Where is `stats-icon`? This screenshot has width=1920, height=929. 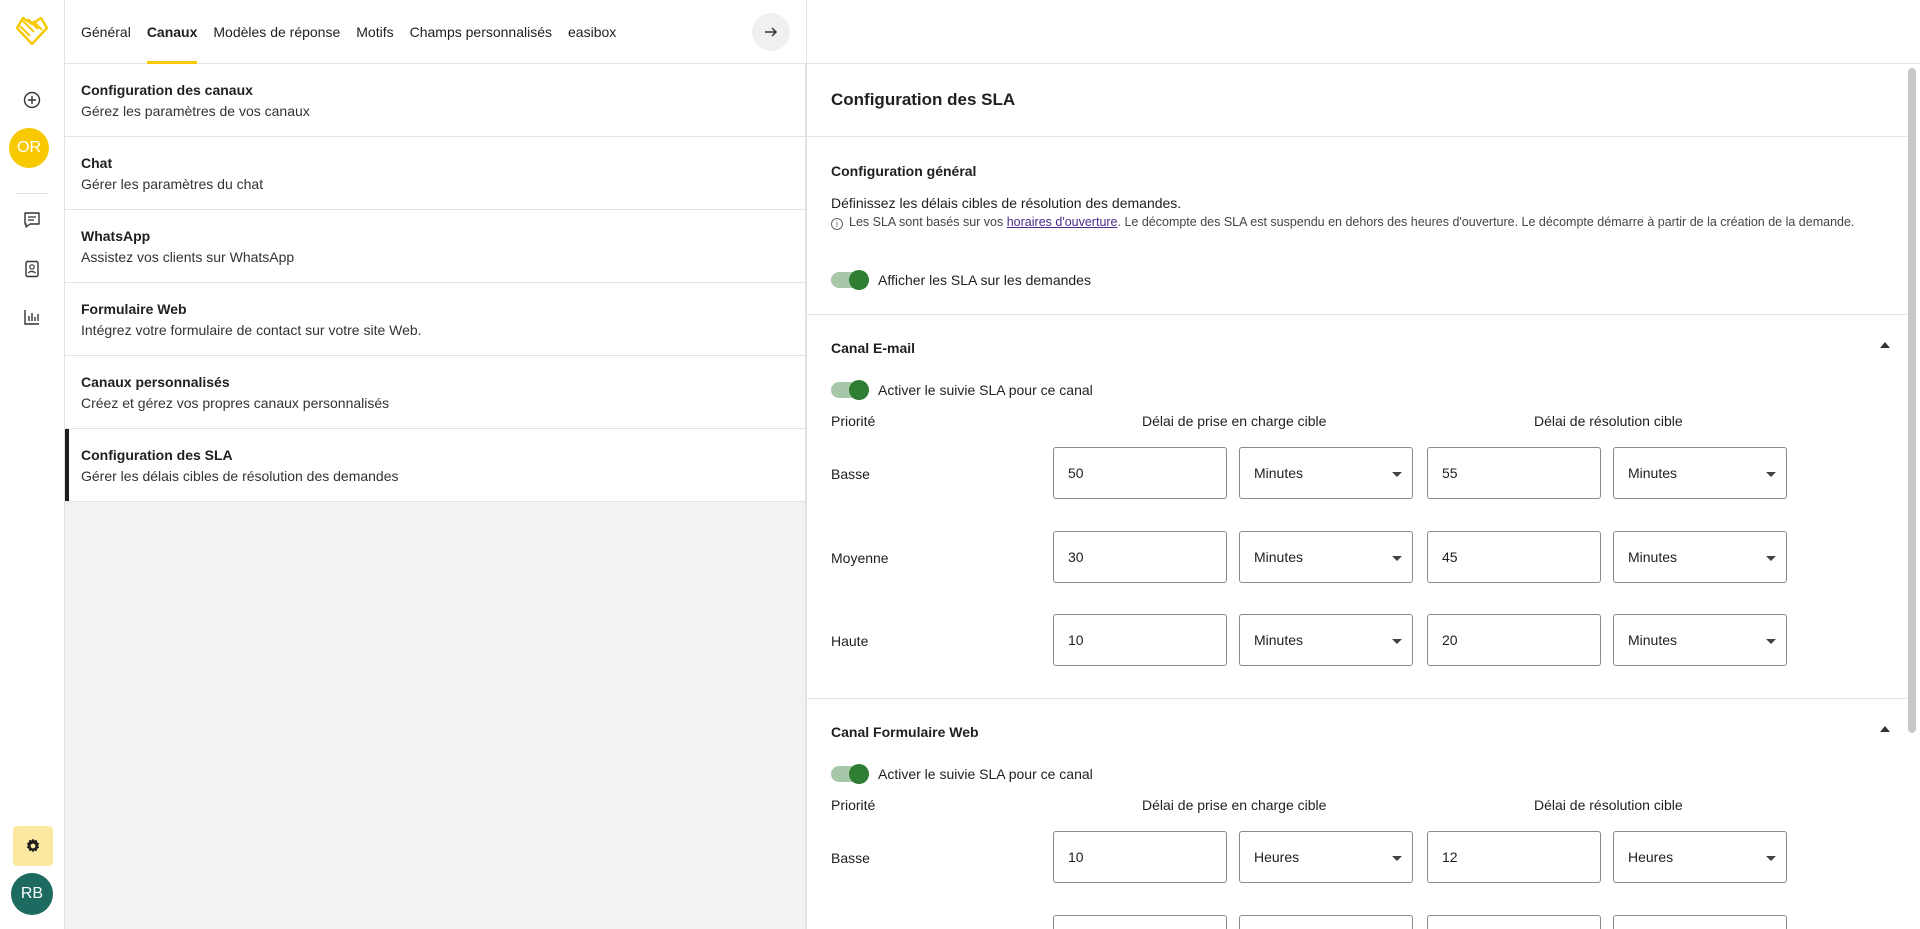 stats-icon is located at coordinates (32, 317).